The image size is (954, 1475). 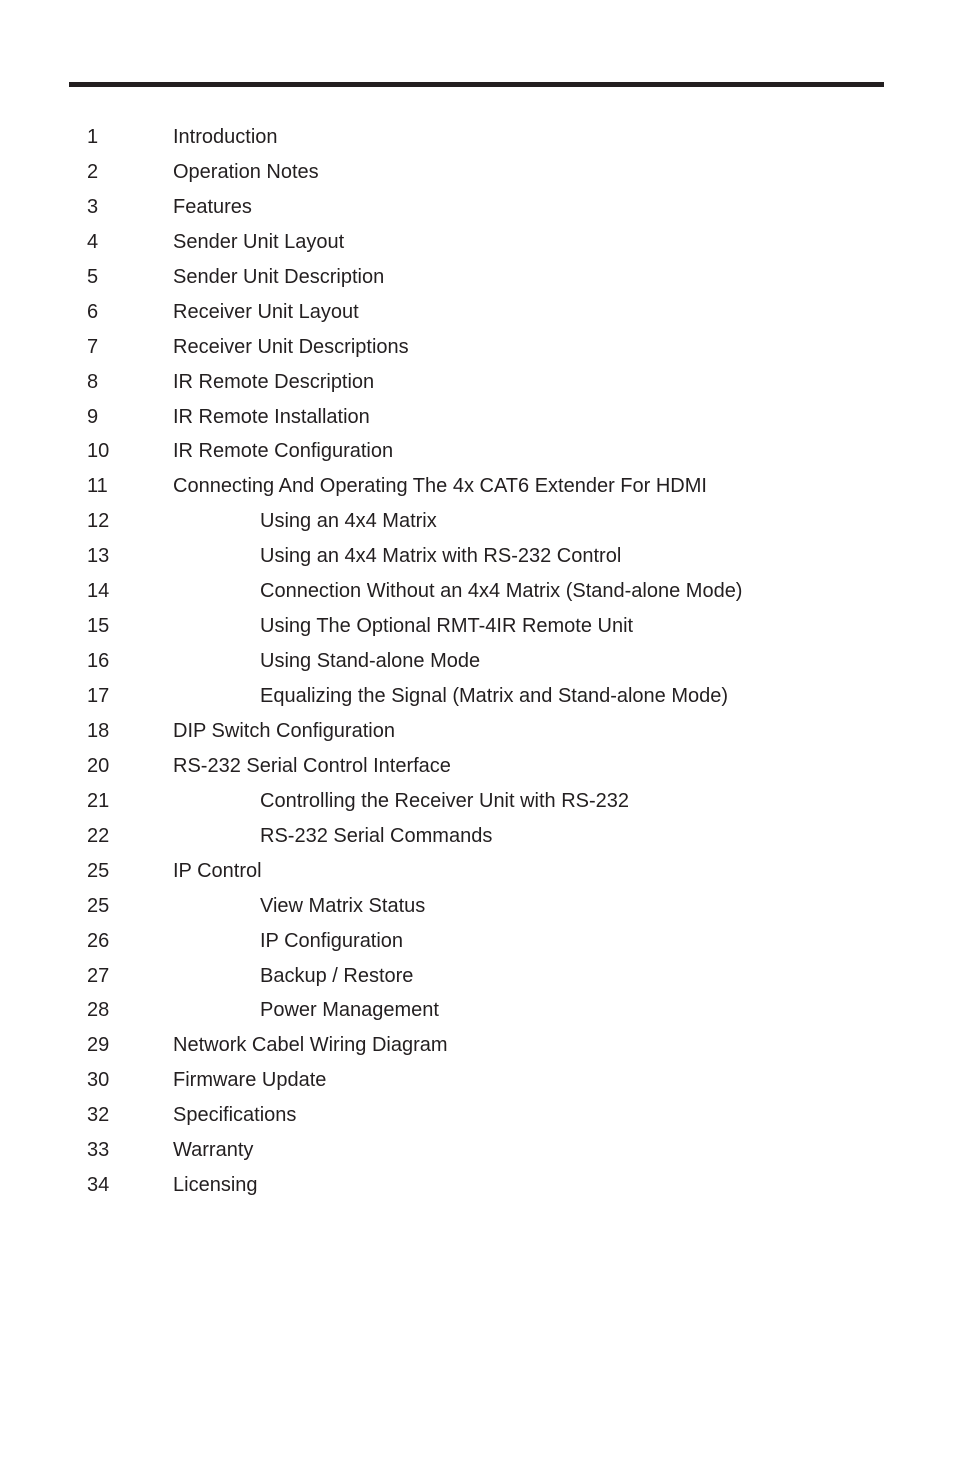 I want to click on toc-entry: 9 IR Remote Installation, so click(x=477, y=417).